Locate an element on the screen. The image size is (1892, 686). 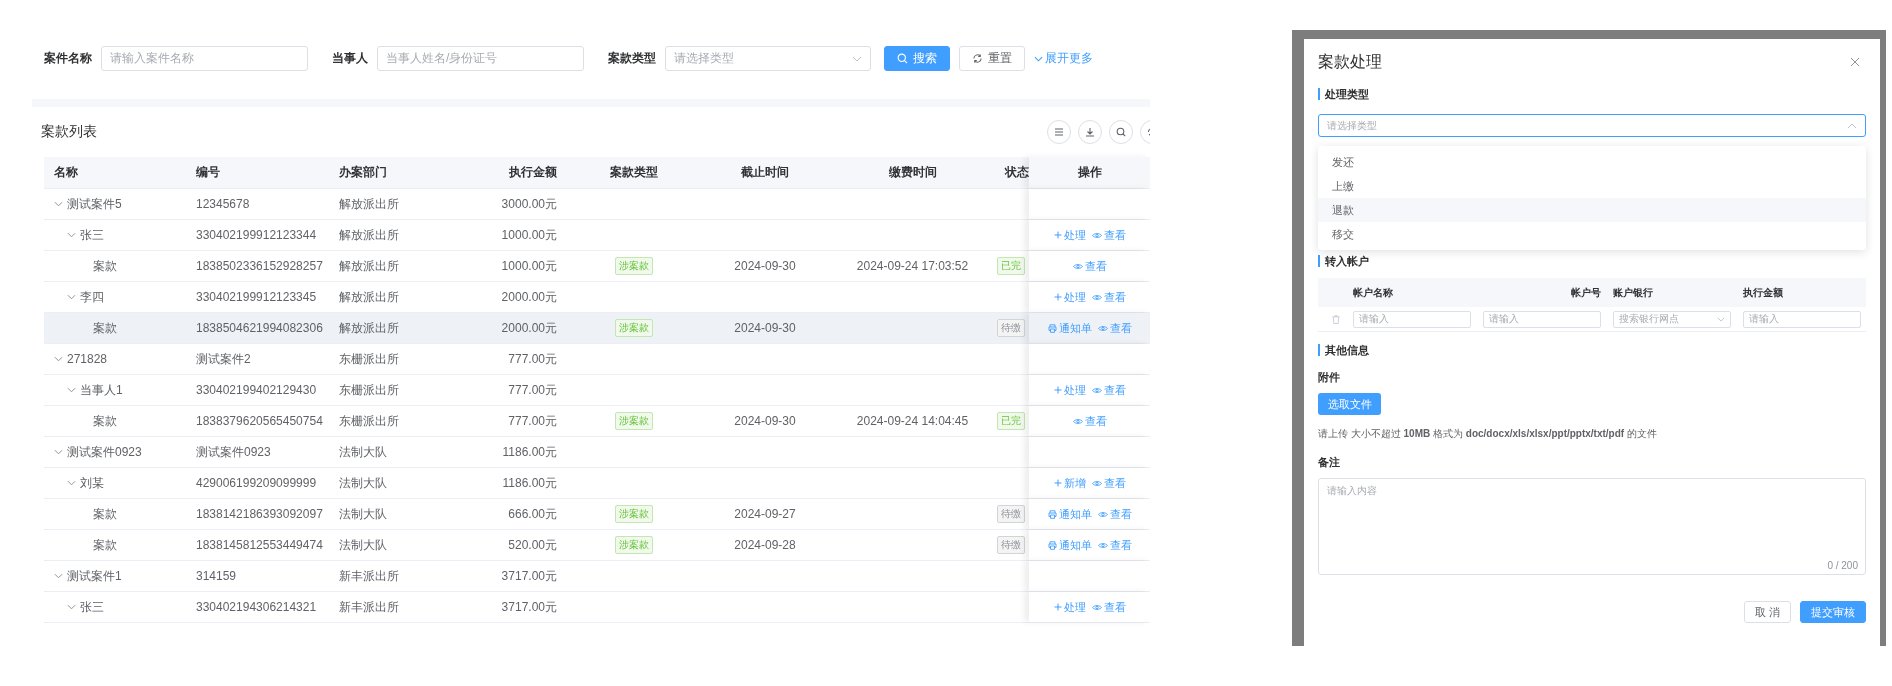
dropdown-option: 退款 is located at coordinates (1592, 210).